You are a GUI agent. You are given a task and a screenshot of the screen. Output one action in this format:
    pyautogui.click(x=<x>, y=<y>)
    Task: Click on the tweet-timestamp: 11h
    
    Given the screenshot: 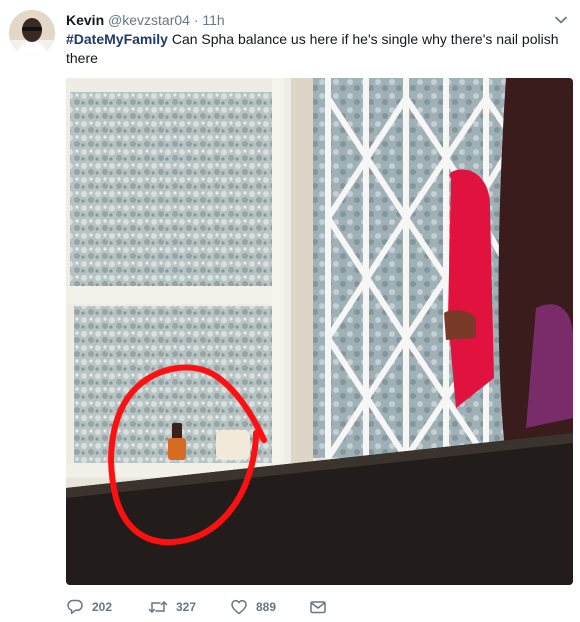 What is the action you would take?
    pyautogui.click(x=213, y=20)
    